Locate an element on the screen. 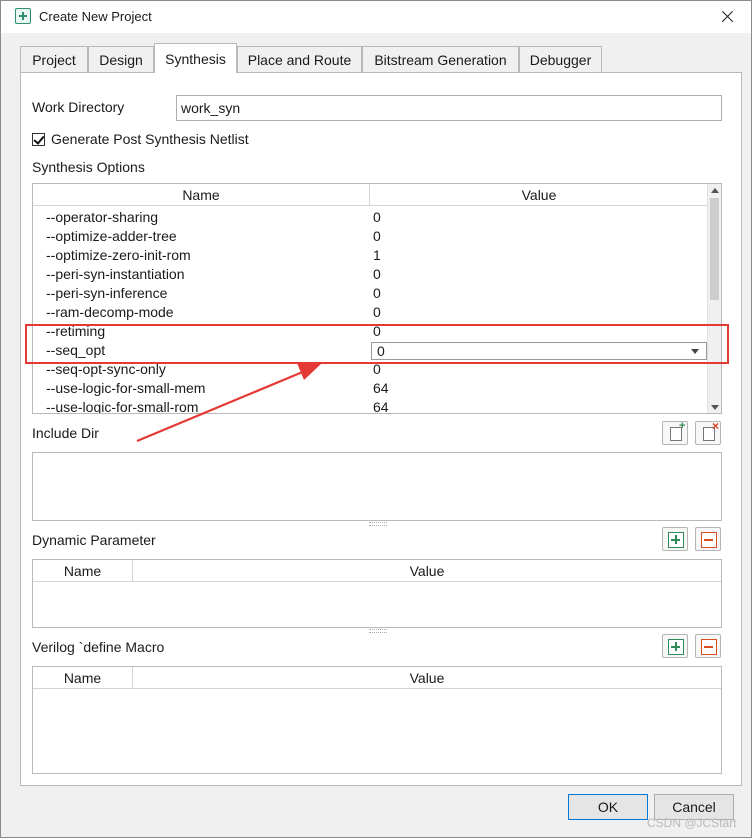 Image resolution: width=752 pixels, height=838 pixels. include-dir-label: Include Dir is located at coordinates (65, 433).